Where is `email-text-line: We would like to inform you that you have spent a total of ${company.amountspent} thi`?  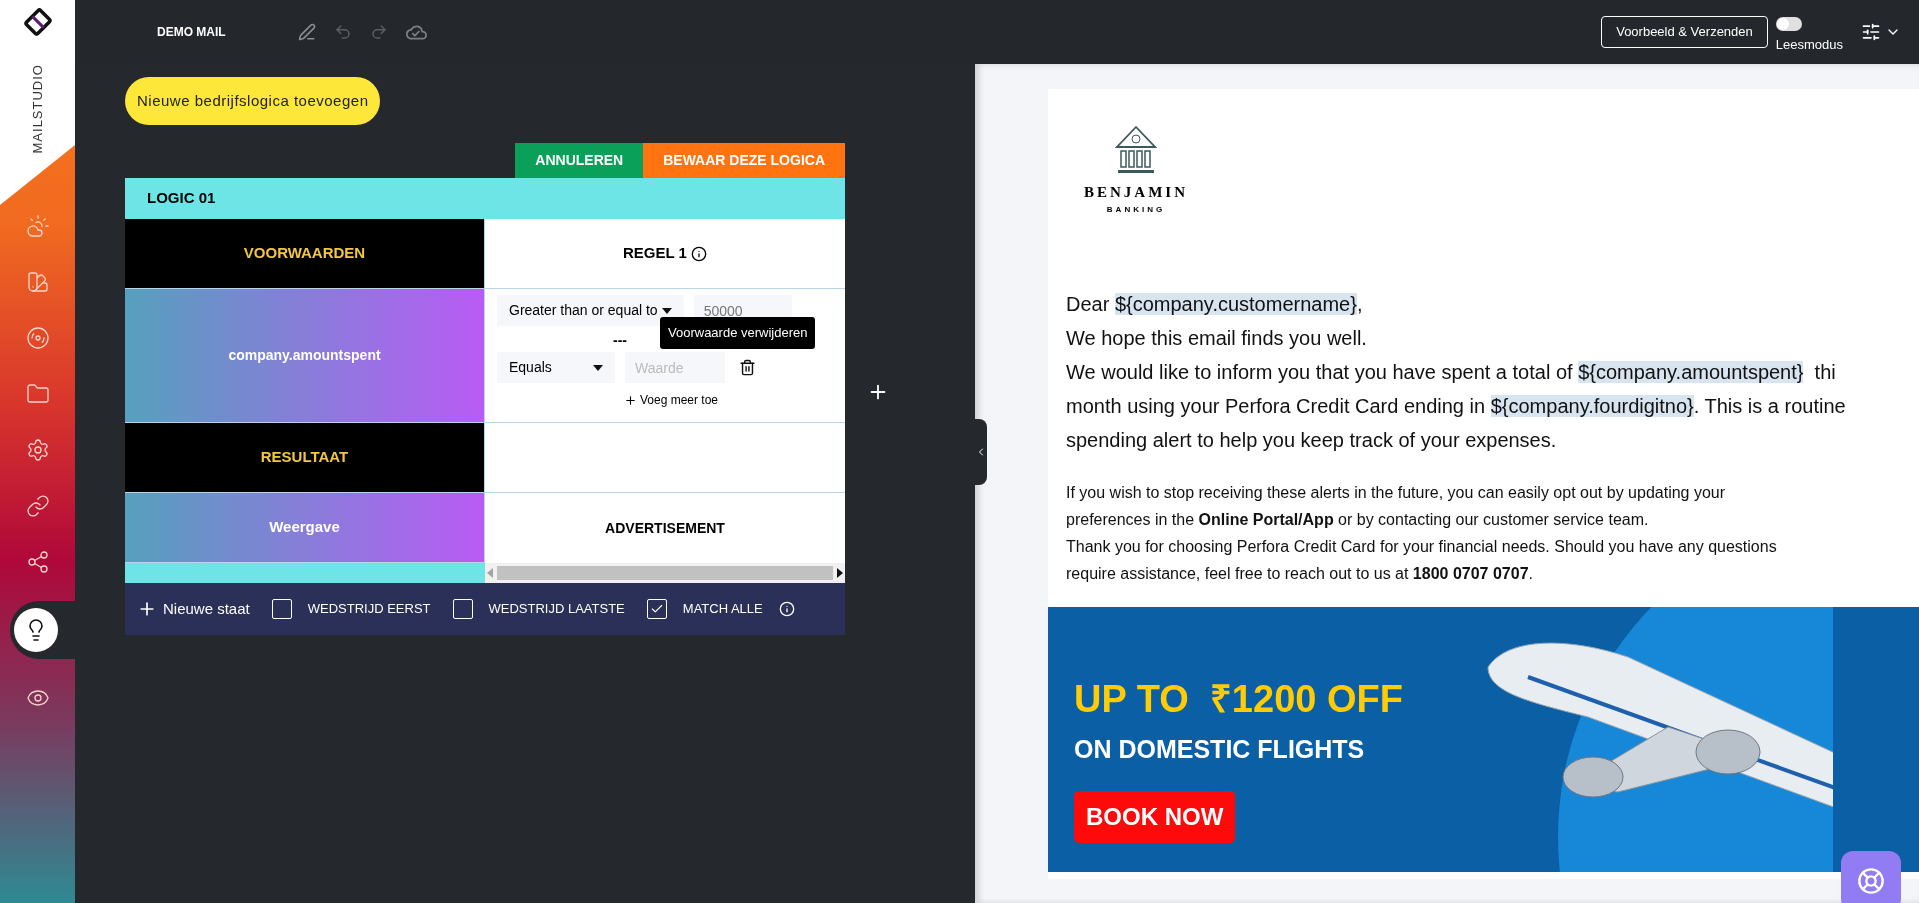
email-text-line: We would like to inform you that you have spent a total of ${company.amountspent} thi is located at coordinates (1451, 372).